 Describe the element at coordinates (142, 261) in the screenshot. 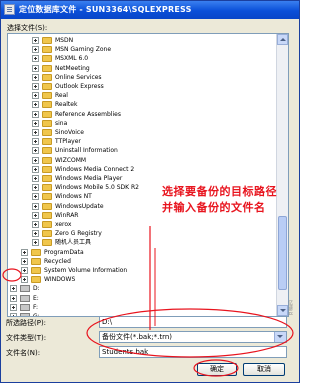

I see `tree-row-root-1: Recycled` at that location.